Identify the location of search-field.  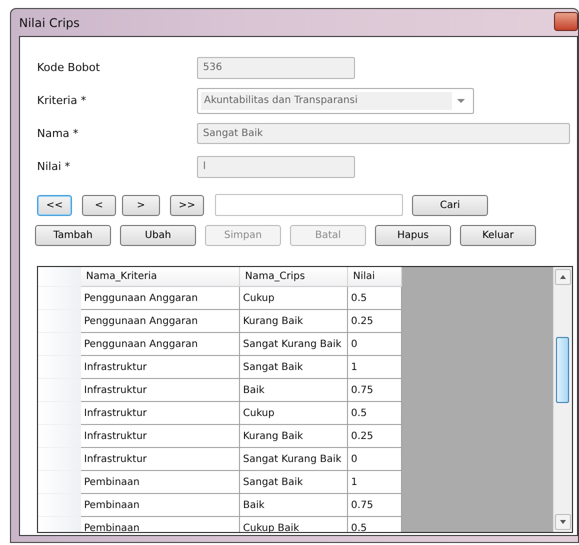
(309, 205).